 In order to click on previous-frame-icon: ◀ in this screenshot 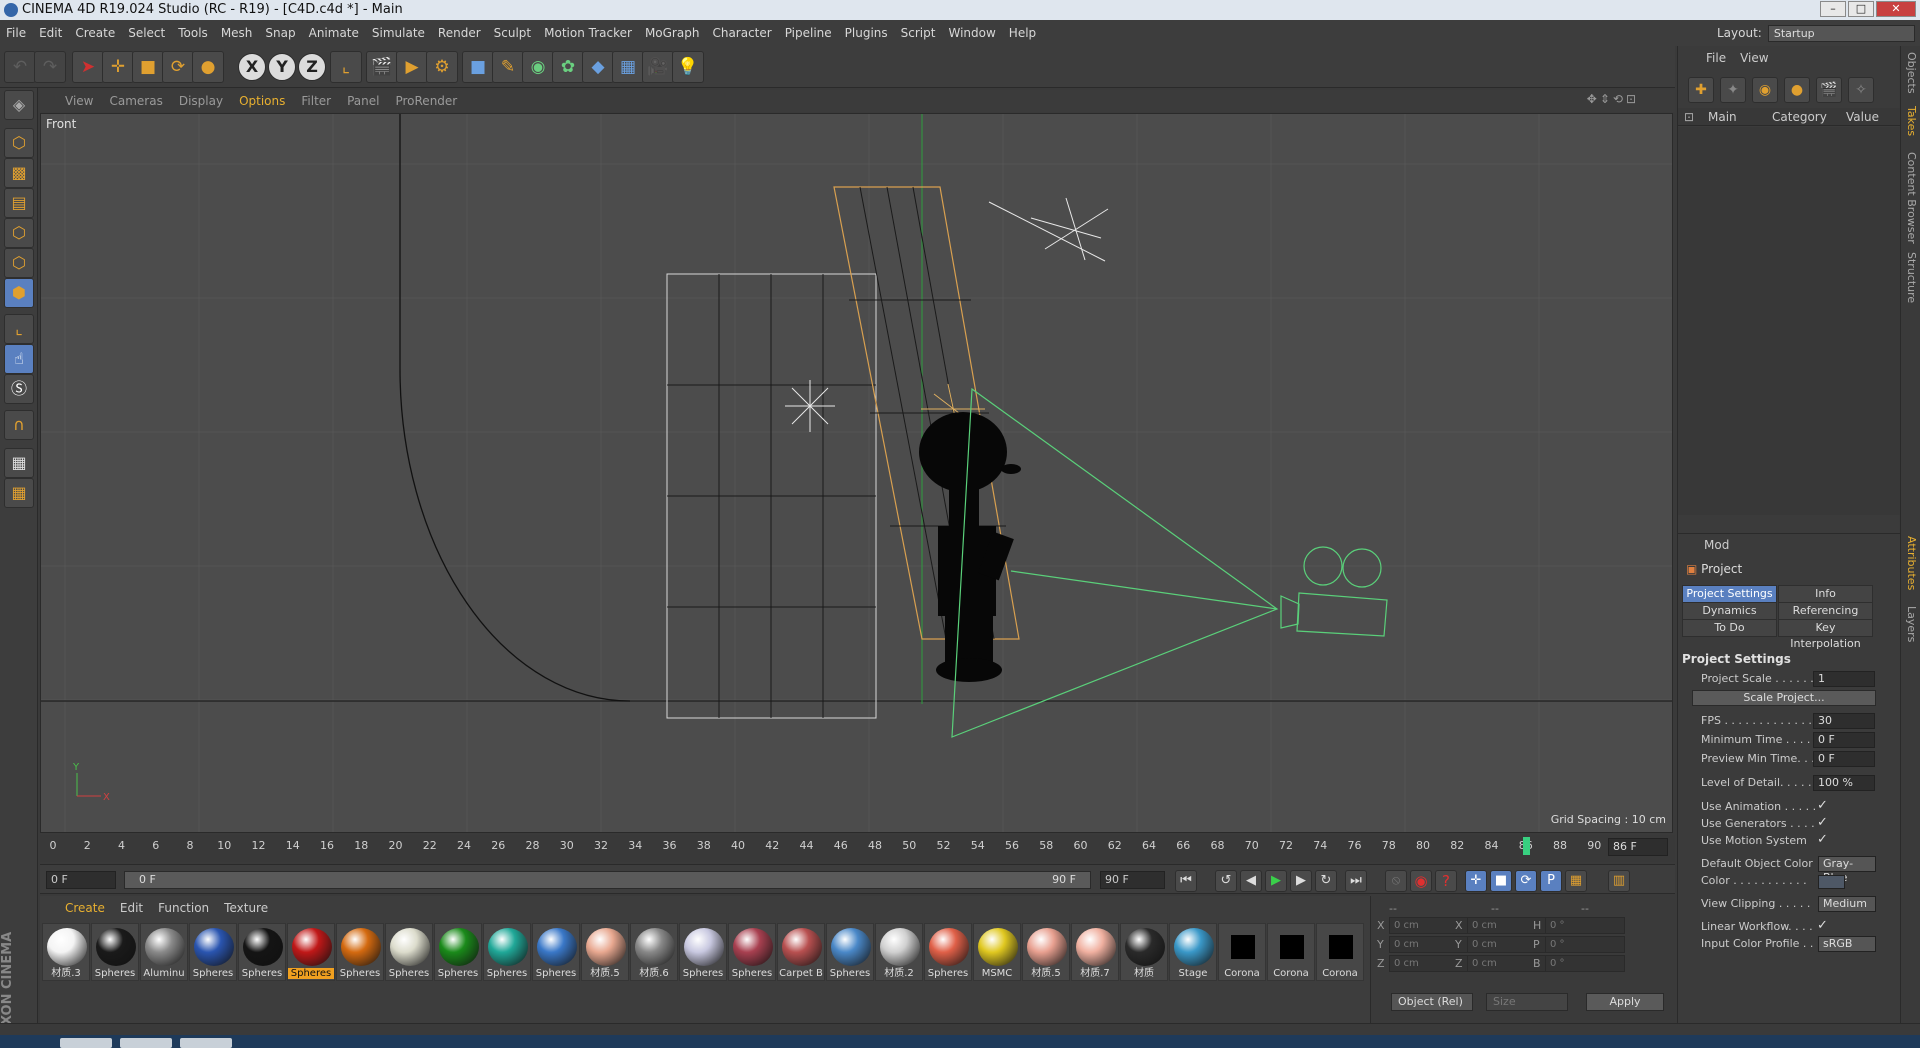, I will do `click(1251, 881)`.